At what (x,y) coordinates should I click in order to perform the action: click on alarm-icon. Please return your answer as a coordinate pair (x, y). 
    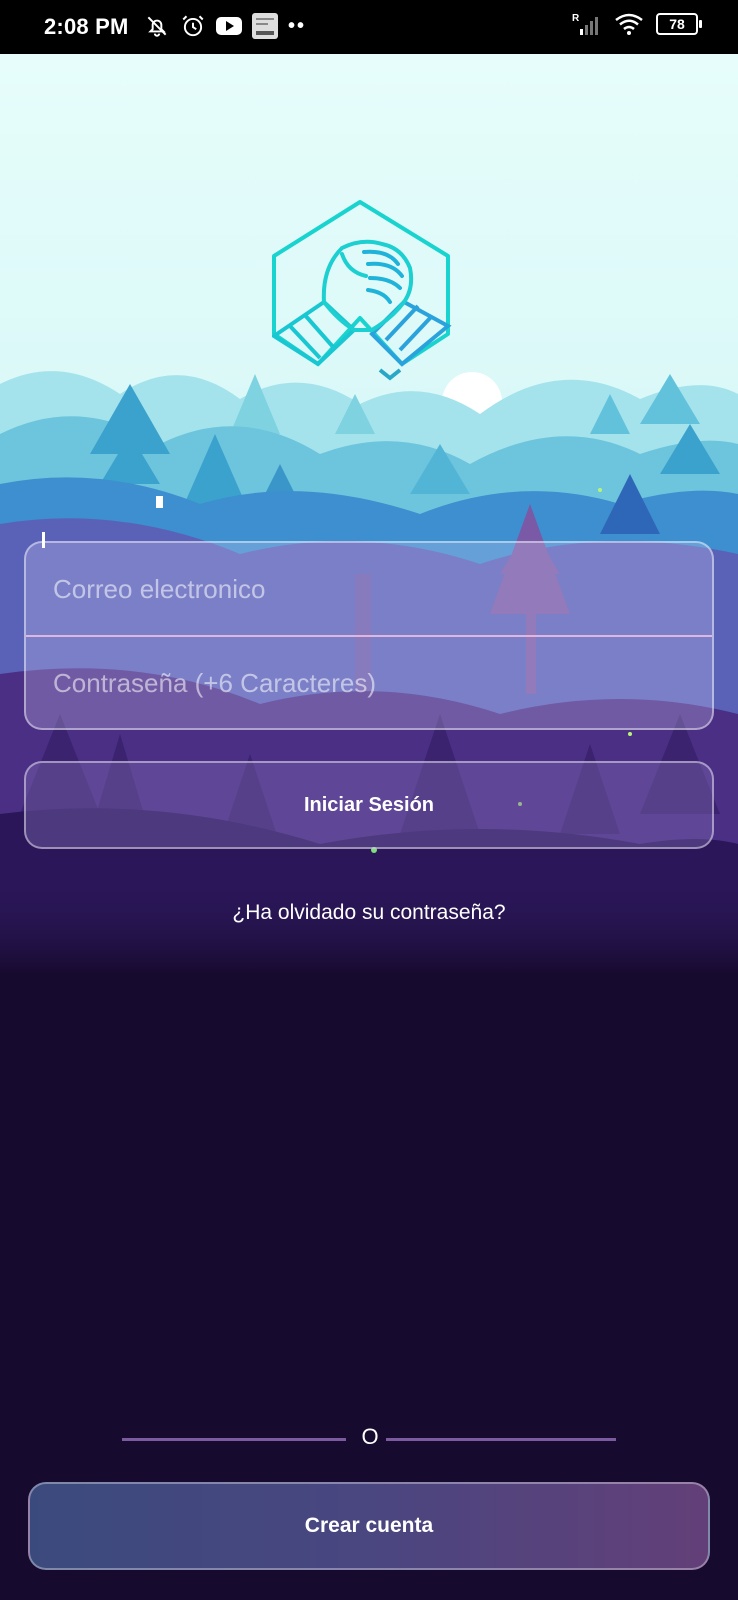
    Looking at the image, I should click on (193, 26).